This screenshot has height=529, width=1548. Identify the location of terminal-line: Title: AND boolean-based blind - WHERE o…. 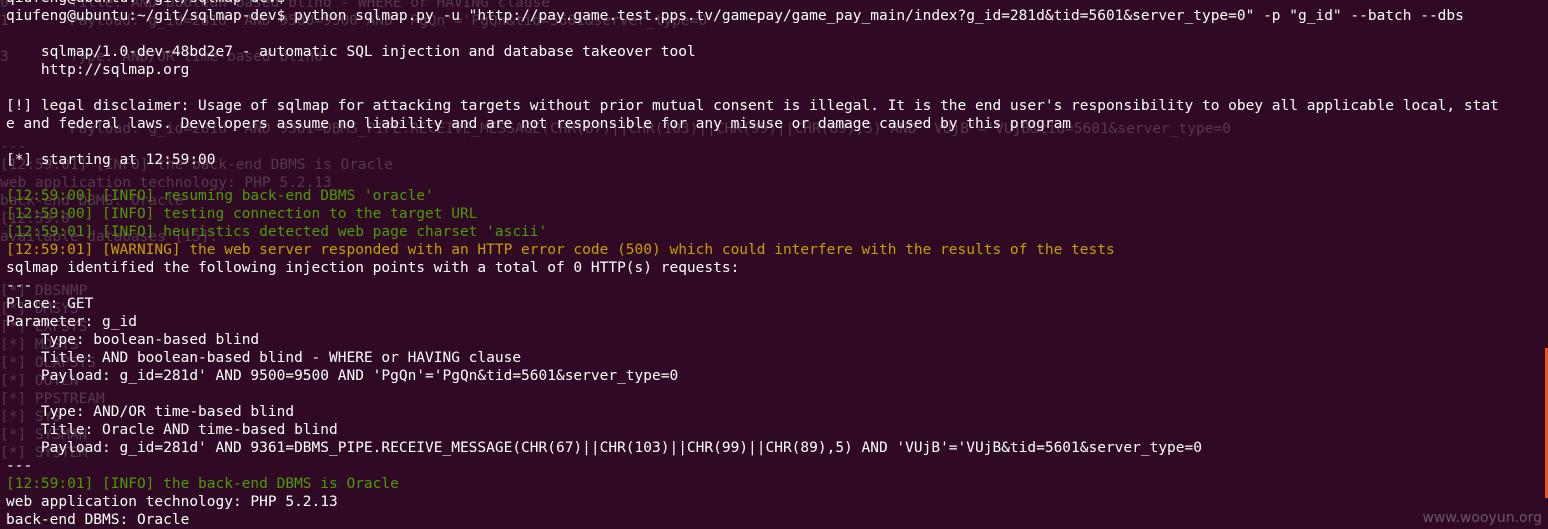
(264, 358).